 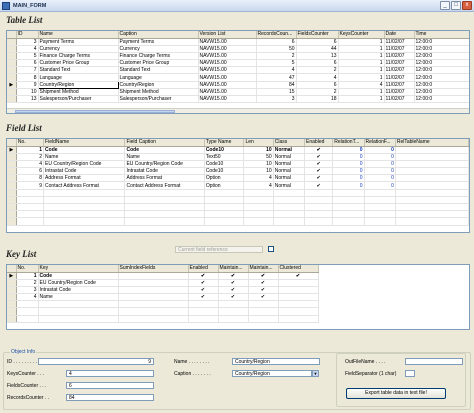 What do you see at coordinates (30, 185) in the screenshot?
I see `table-cell: 9` at bounding box center [30, 185].